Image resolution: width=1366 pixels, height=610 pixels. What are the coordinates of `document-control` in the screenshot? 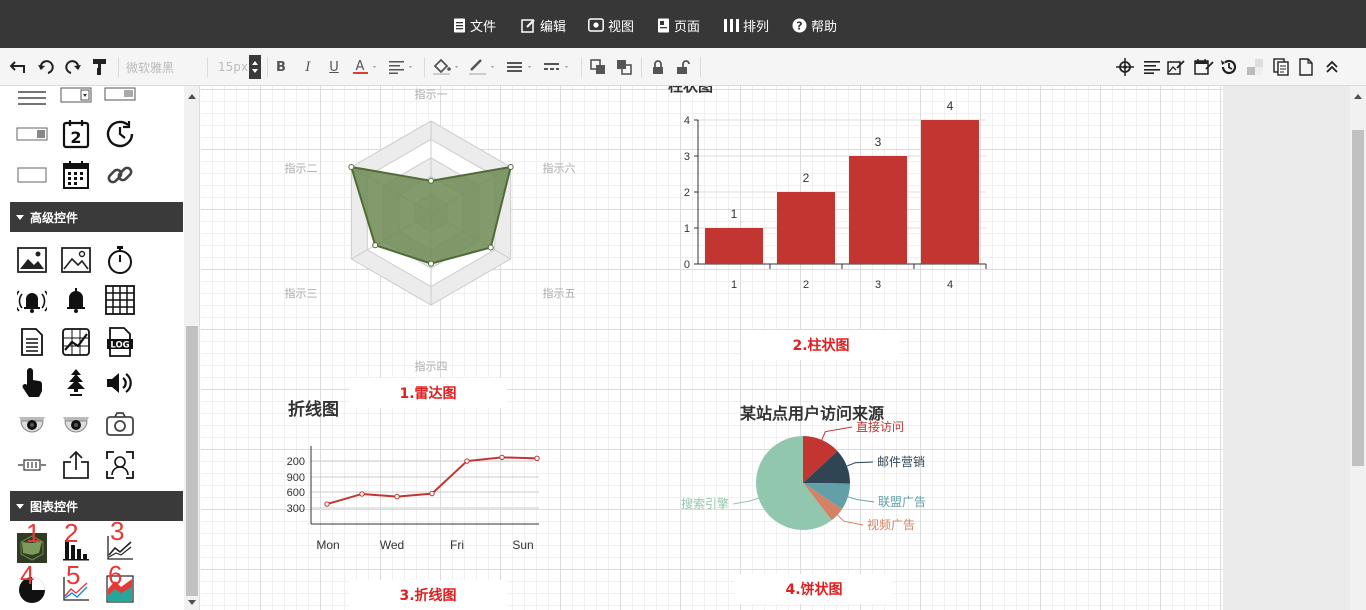 It's located at (32, 342).